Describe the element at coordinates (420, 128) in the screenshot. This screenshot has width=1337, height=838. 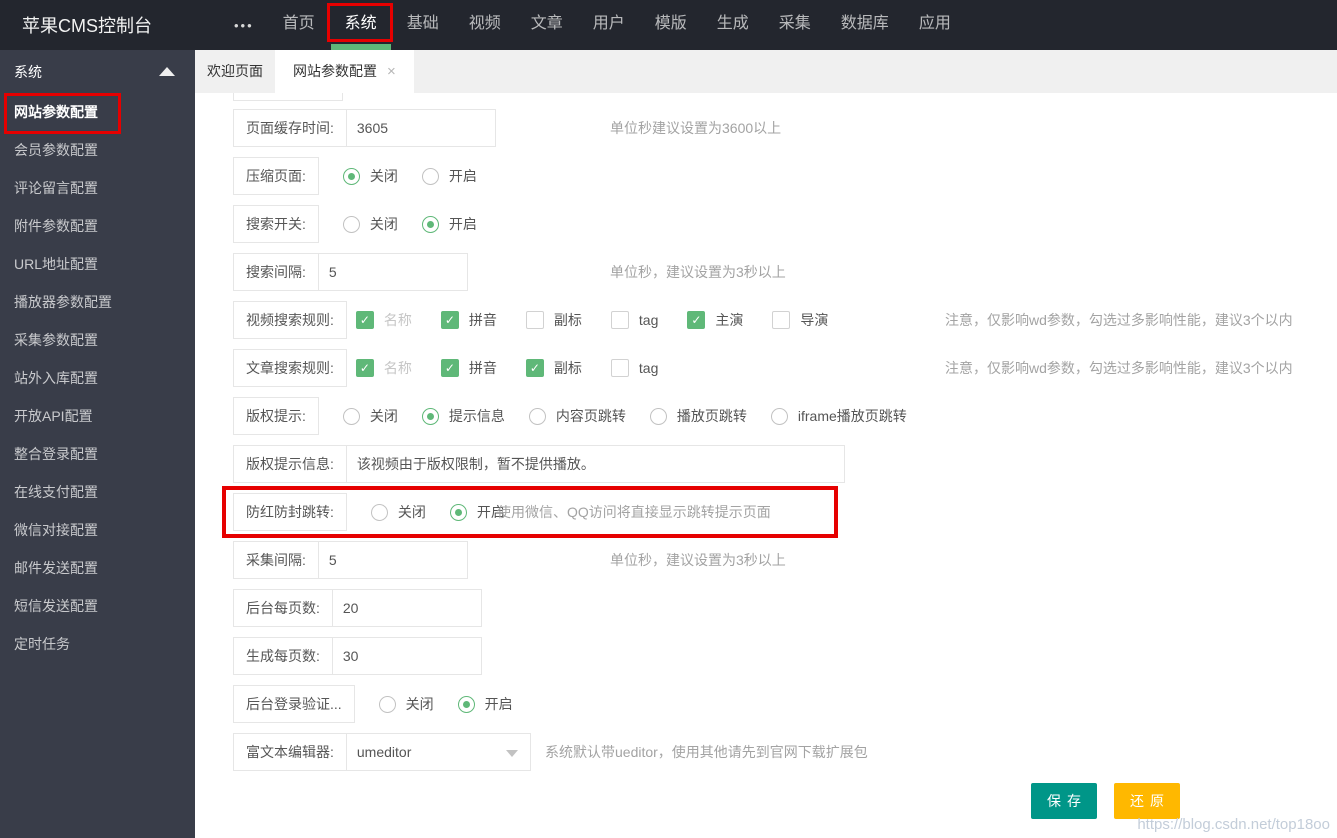
I see `cache-time-input: 3605` at that location.